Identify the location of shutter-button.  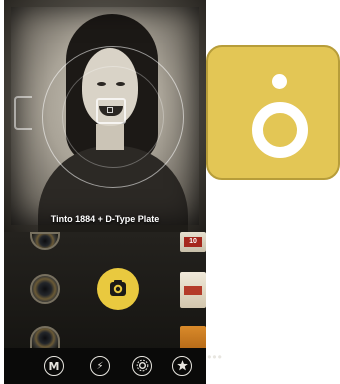
(118, 289).